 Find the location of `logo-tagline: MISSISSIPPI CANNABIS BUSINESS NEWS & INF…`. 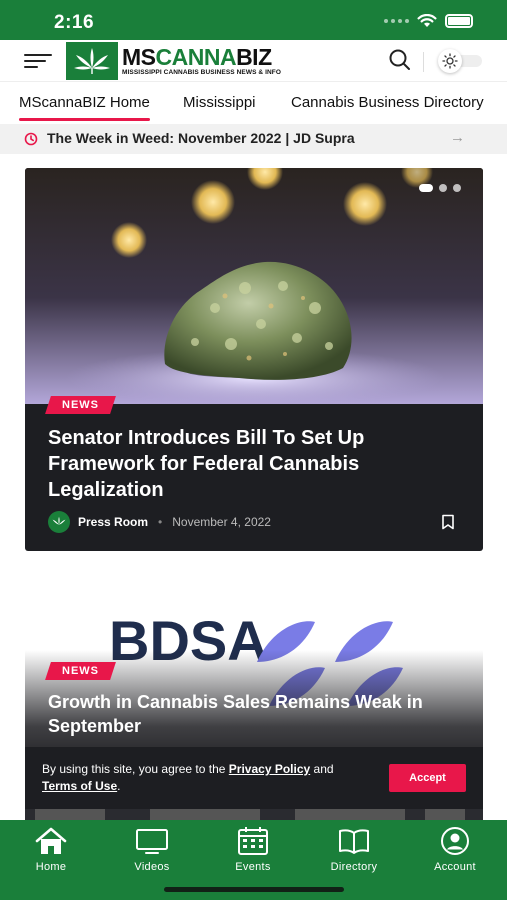

logo-tagline: MISSISSIPPI CANNABIS BUSINESS NEWS & INF… is located at coordinates (202, 72).